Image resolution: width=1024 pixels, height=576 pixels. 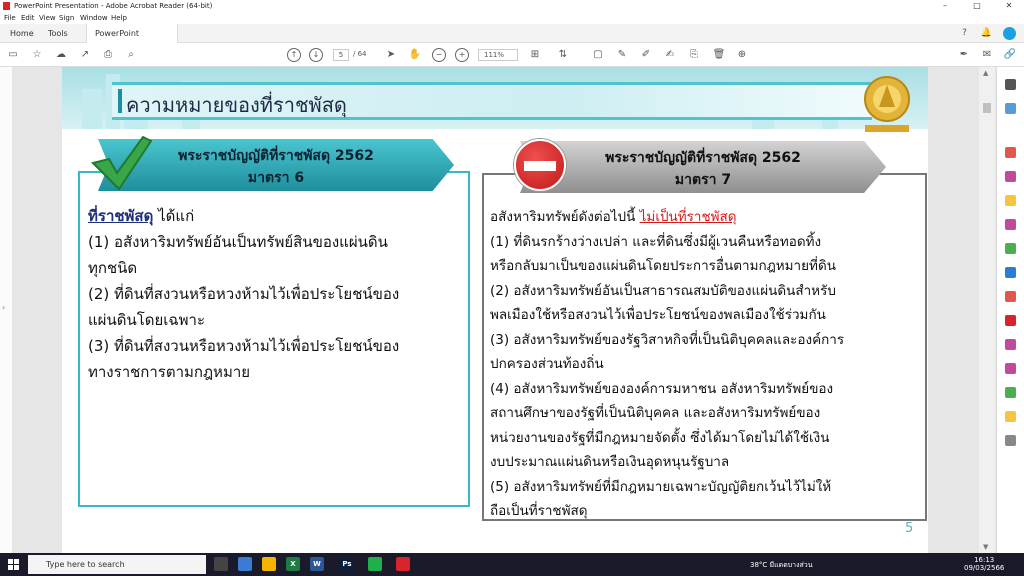 What do you see at coordinates (13, 55) in the screenshot?
I see `save-icon: ▭` at bounding box center [13, 55].